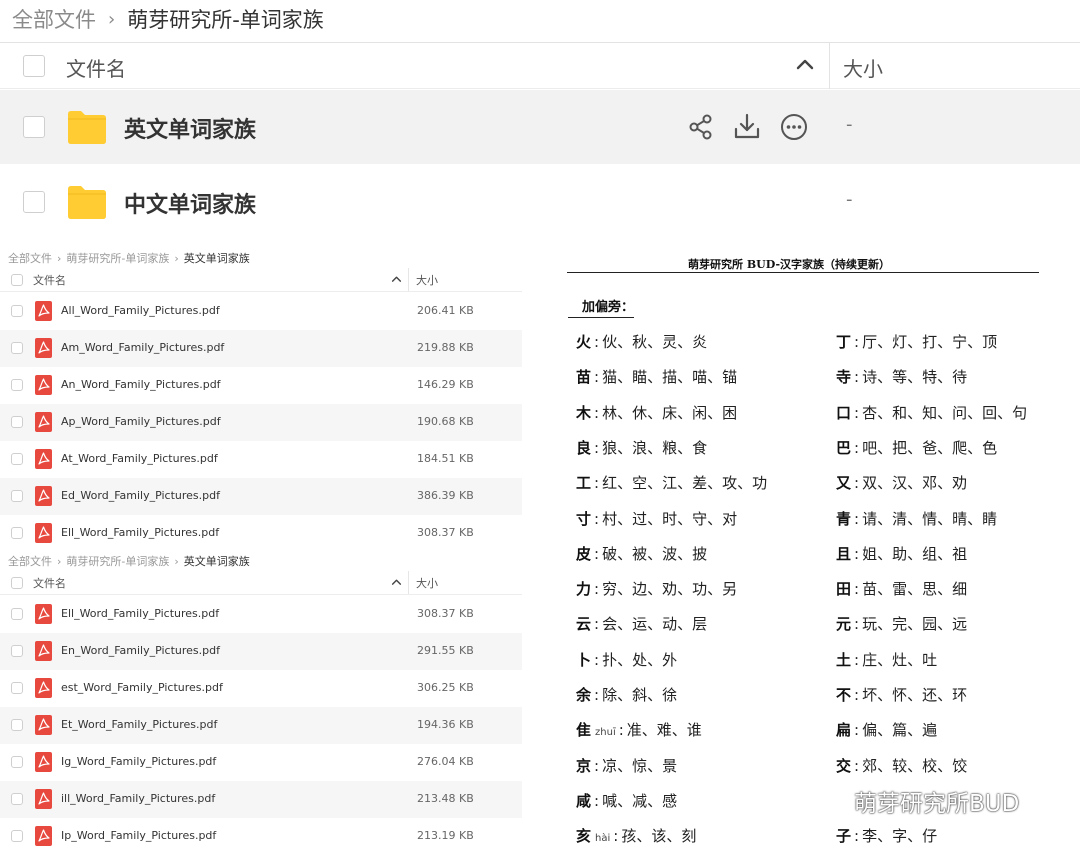  I want to click on character-family-entry: 扁: 偏、篇、遍, so click(886, 730).